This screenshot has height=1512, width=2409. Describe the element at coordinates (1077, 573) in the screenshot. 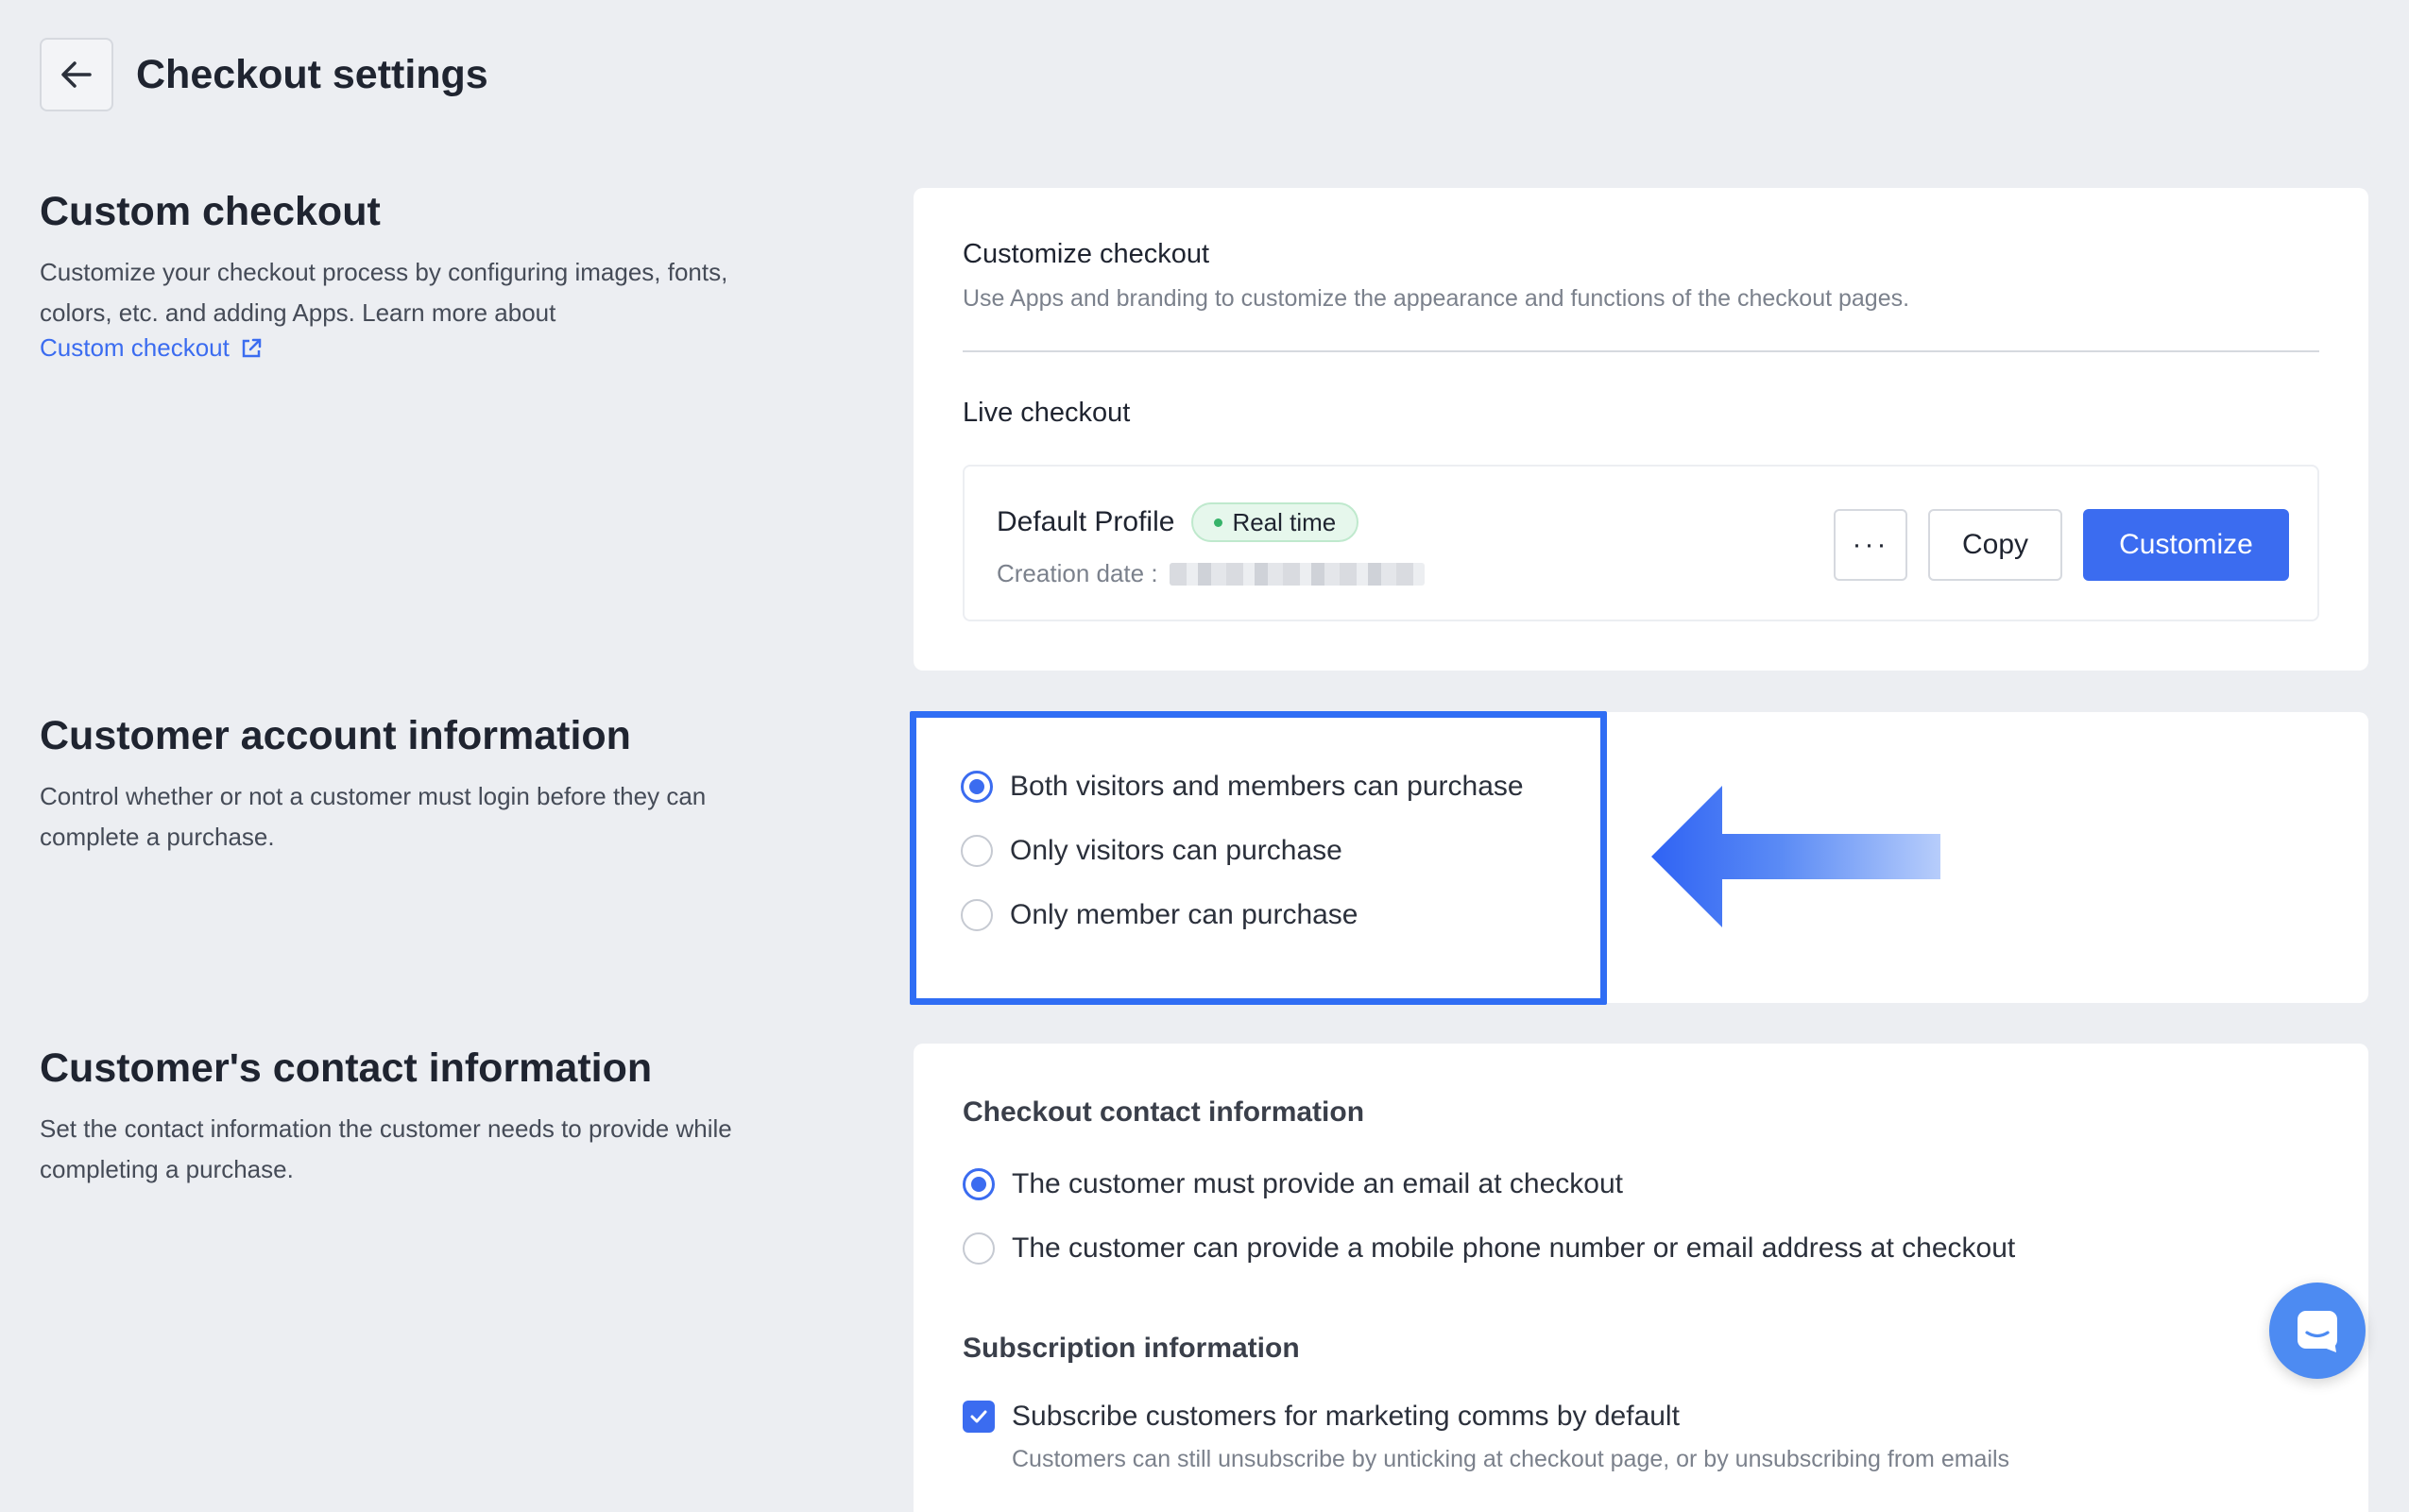

I see `creation-date-label: Creation date :` at that location.